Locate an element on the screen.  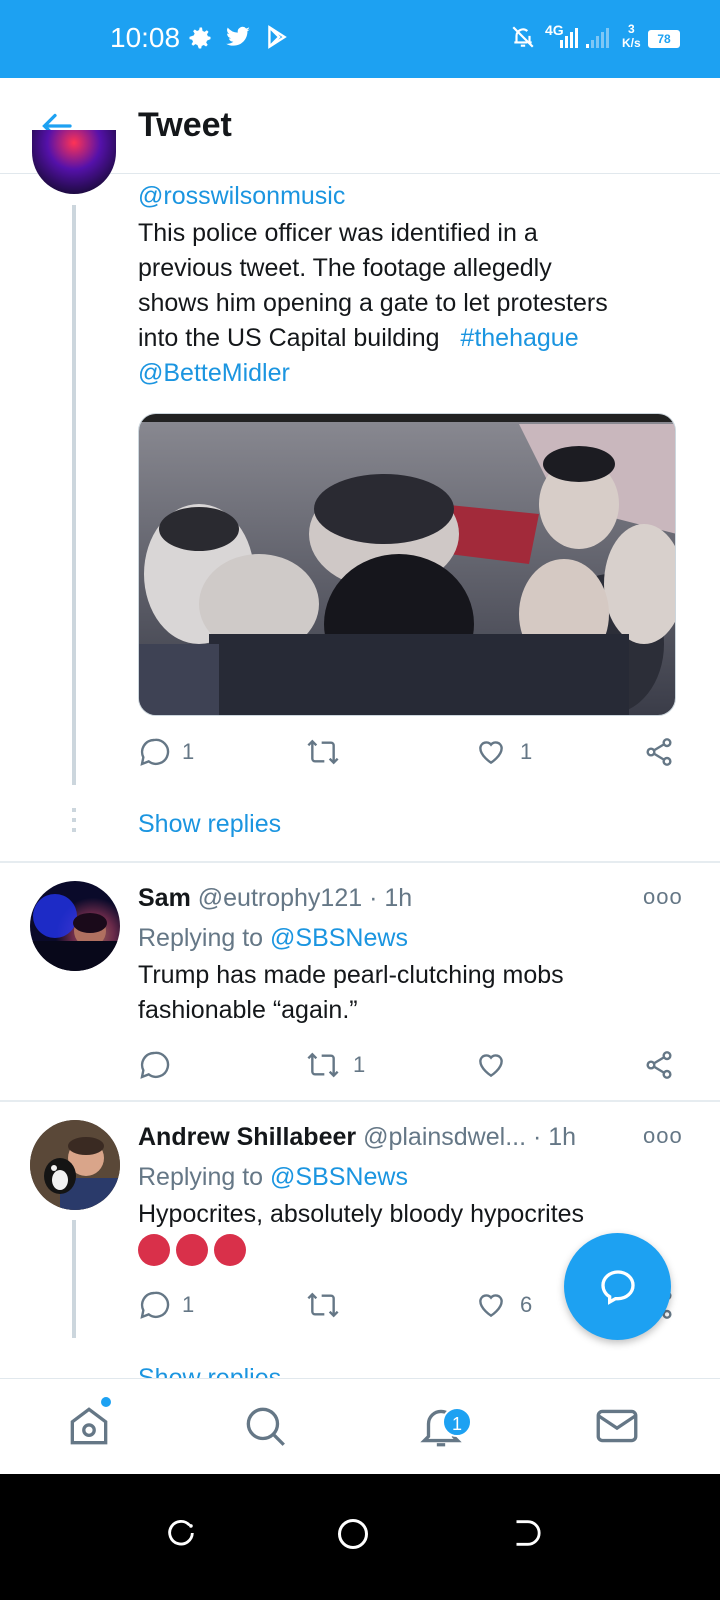
bottom-navigation is located at coordinates (360, 1426).